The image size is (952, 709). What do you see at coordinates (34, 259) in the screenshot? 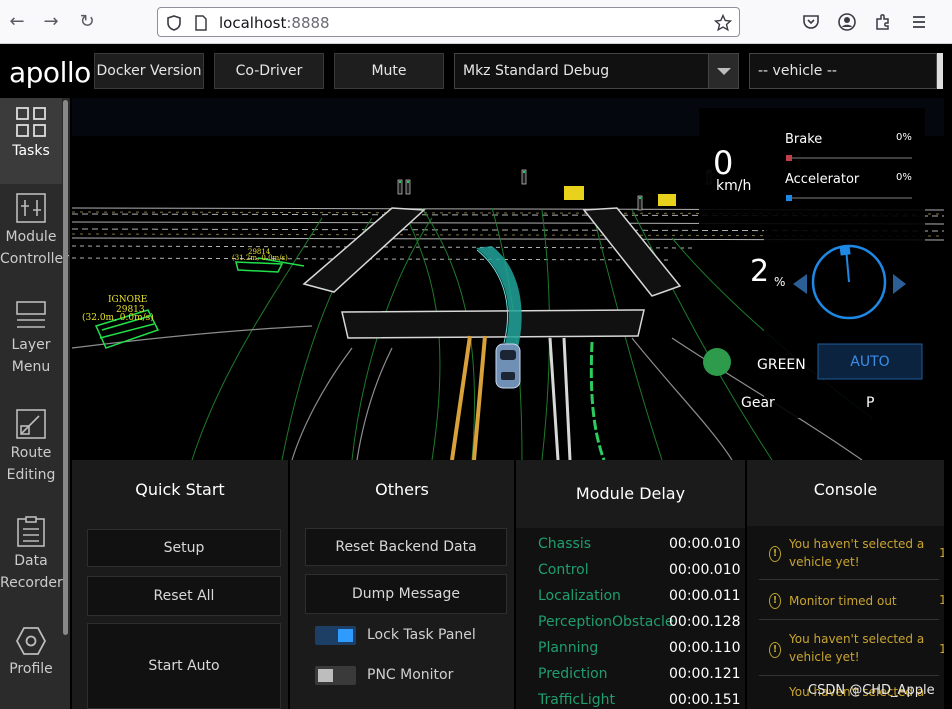
I see `sidebar-item-label: Controller` at bounding box center [34, 259].